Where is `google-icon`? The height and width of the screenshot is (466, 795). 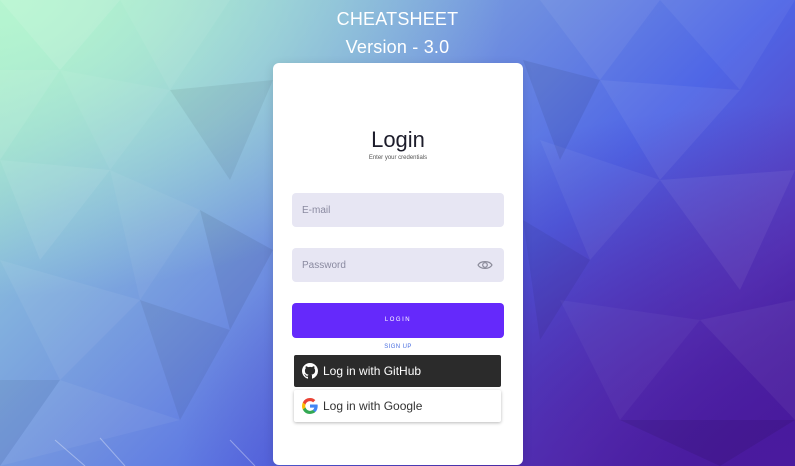 google-icon is located at coordinates (310, 406).